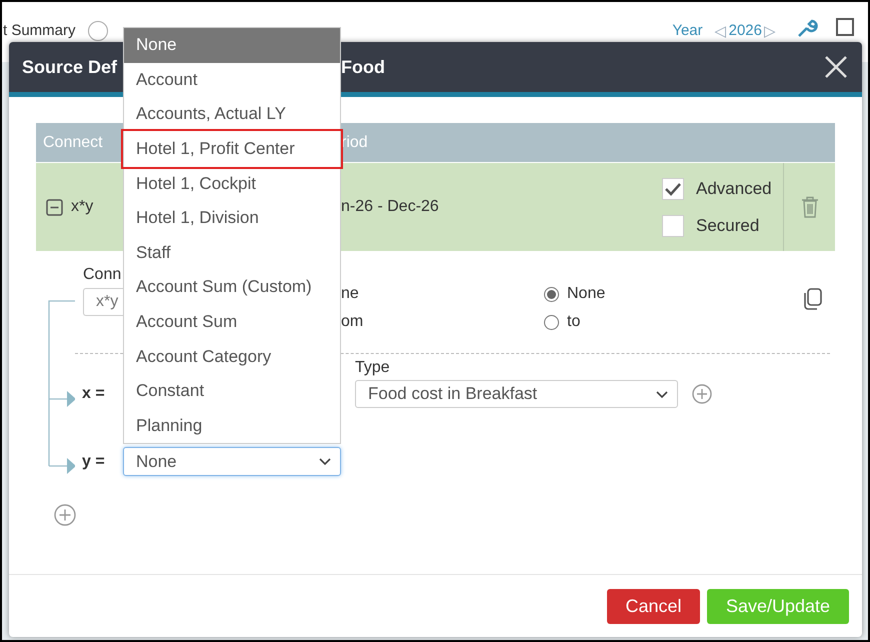  Describe the element at coordinates (54, 207) in the screenshot. I see `collapse-icon` at that location.